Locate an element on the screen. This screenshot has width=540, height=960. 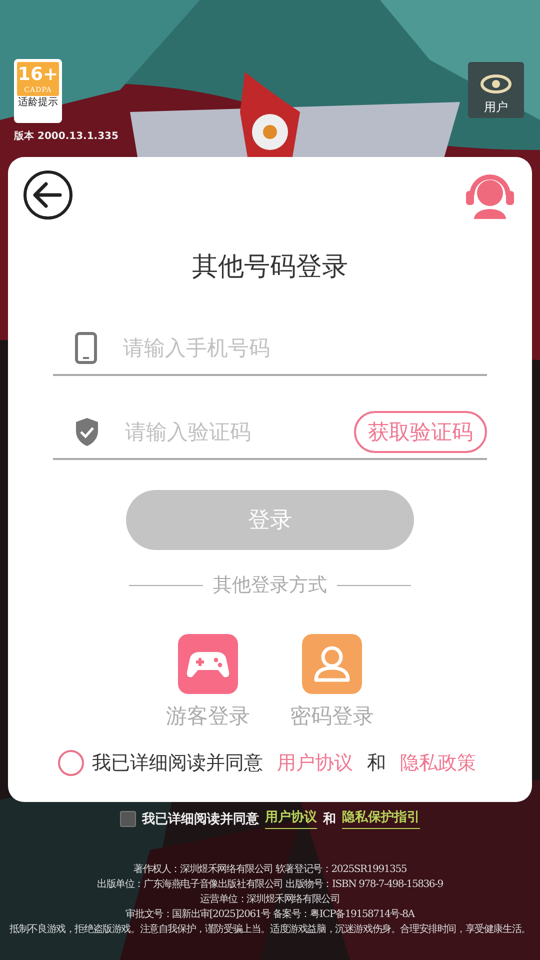
footer-line: 出版单位：广东海燕电子音像出版社有限公司 出版物号：ISBN 978-7-498-15836-9 is located at coordinates (270, 884).